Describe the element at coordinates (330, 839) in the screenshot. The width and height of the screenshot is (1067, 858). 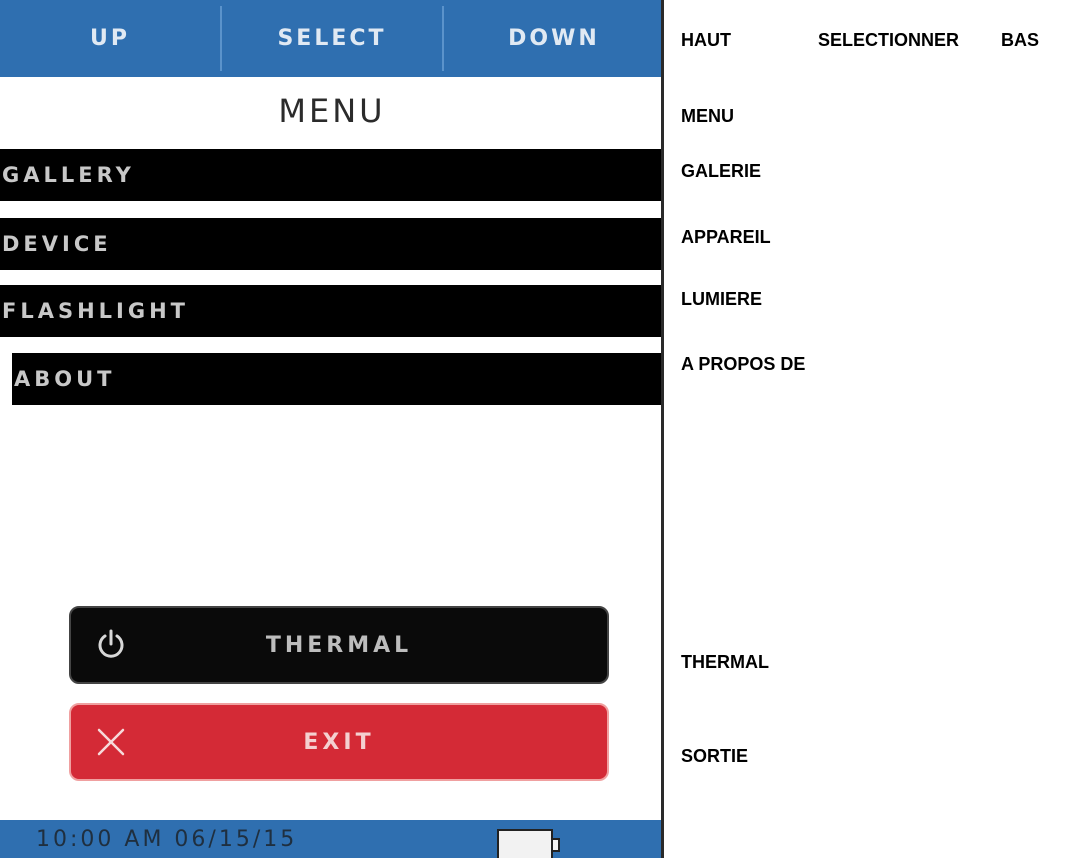
I see `status-bar: 10:00 AM 06/15/15` at that location.